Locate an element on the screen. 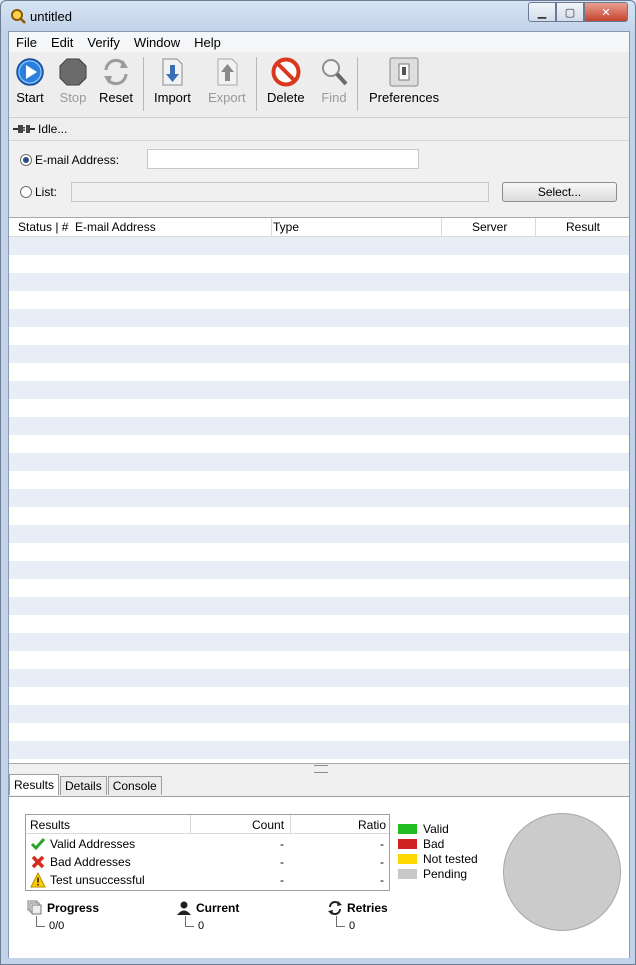  results-header-line is located at coordinates (207, 833).